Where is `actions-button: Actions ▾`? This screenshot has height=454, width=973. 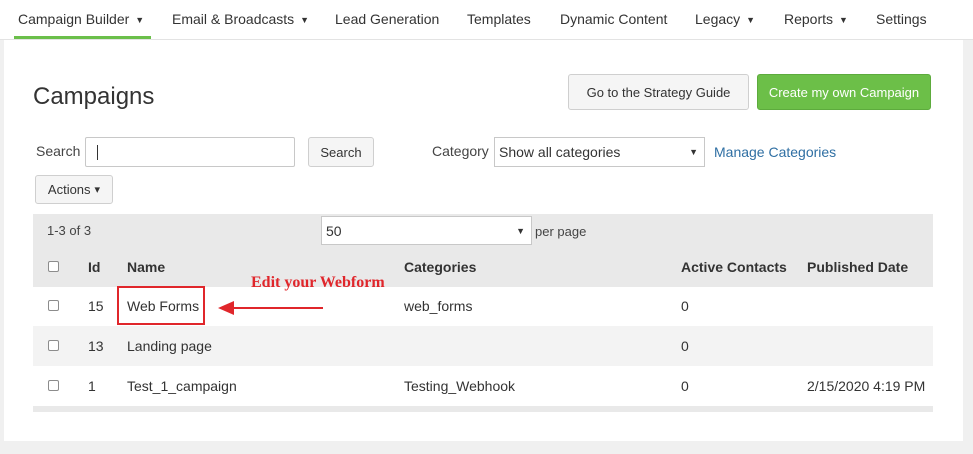
actions-button: Actions ▾ is located at coordinates (74, 189).